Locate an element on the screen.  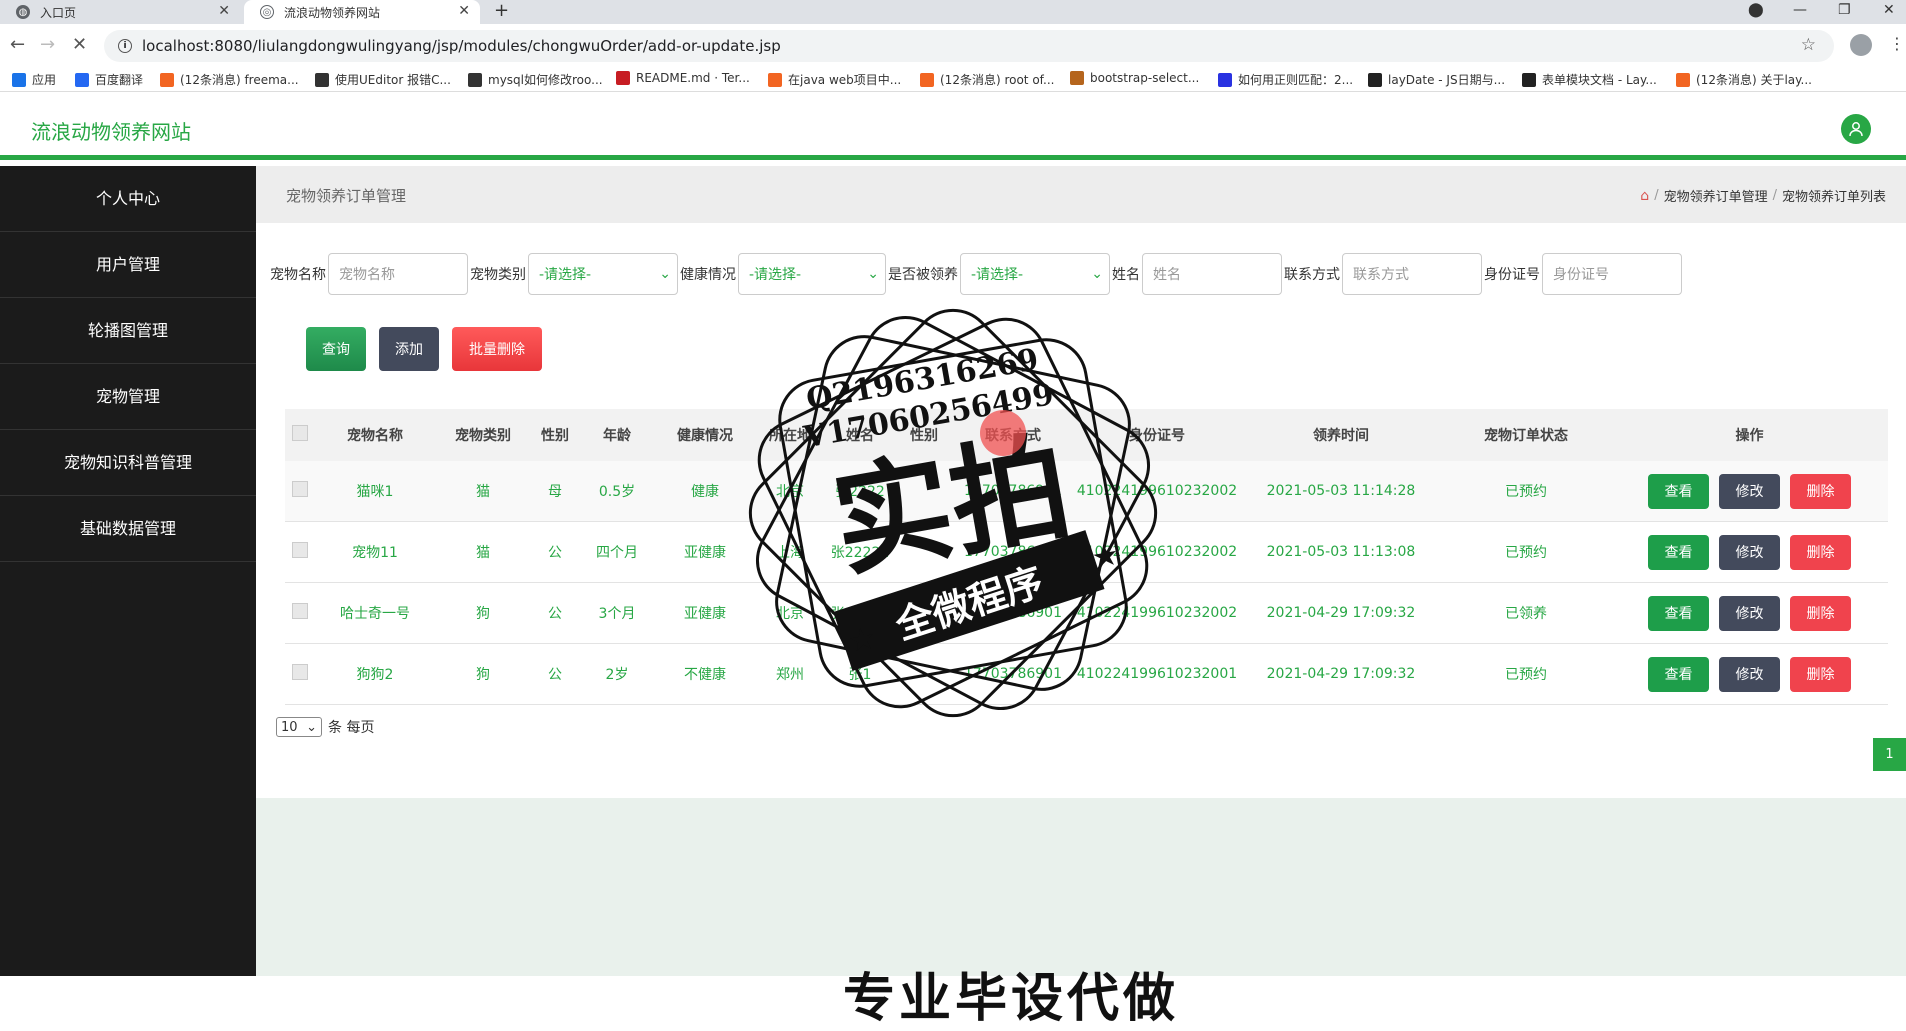
breadcrumb-item: 宠物领养订单管理 is located at coordinates (1716, 195).